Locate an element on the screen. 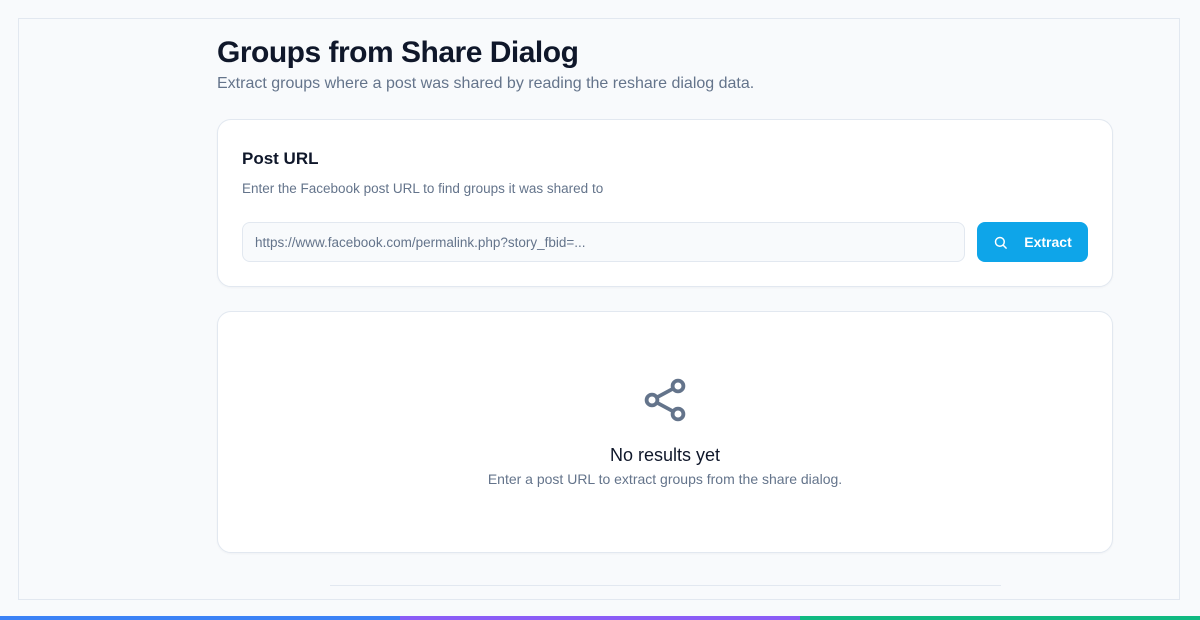 This screenshot has height=620, width=1200. bottom-gradient-bar is located at coordinates (600, 618).